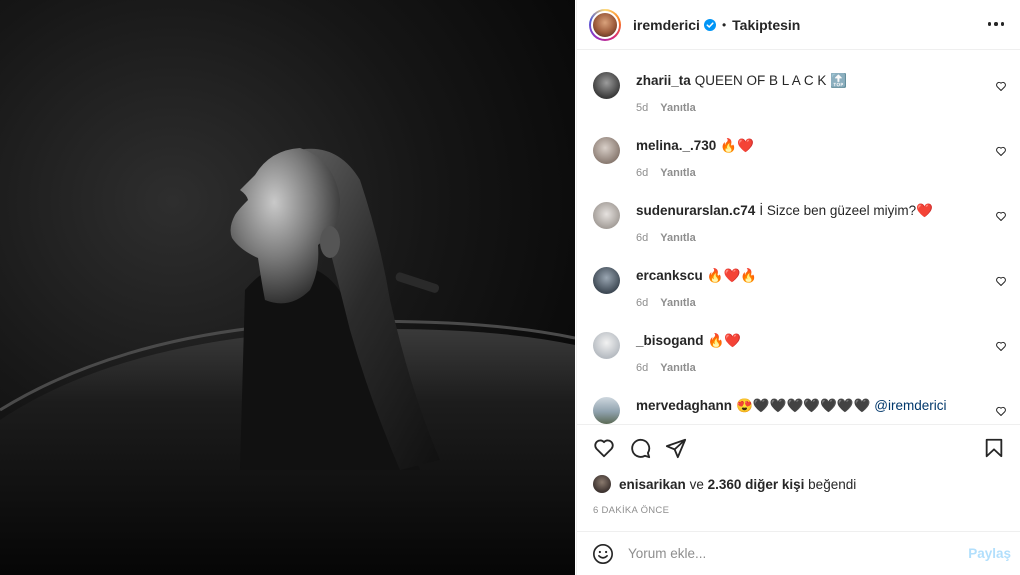 This screenshot has height=575, width=1020. I want to click on author-username: iremderici, so click(666, 25).